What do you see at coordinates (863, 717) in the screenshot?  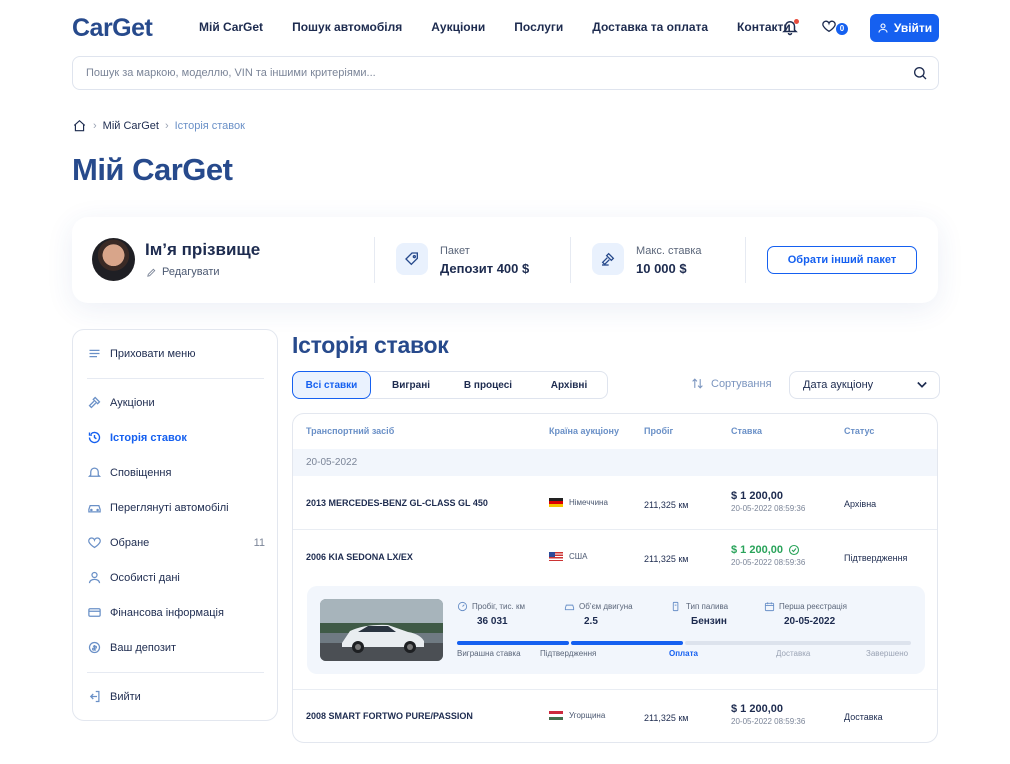 I see `status-label: Доставка` at bounding box center [863, 717].